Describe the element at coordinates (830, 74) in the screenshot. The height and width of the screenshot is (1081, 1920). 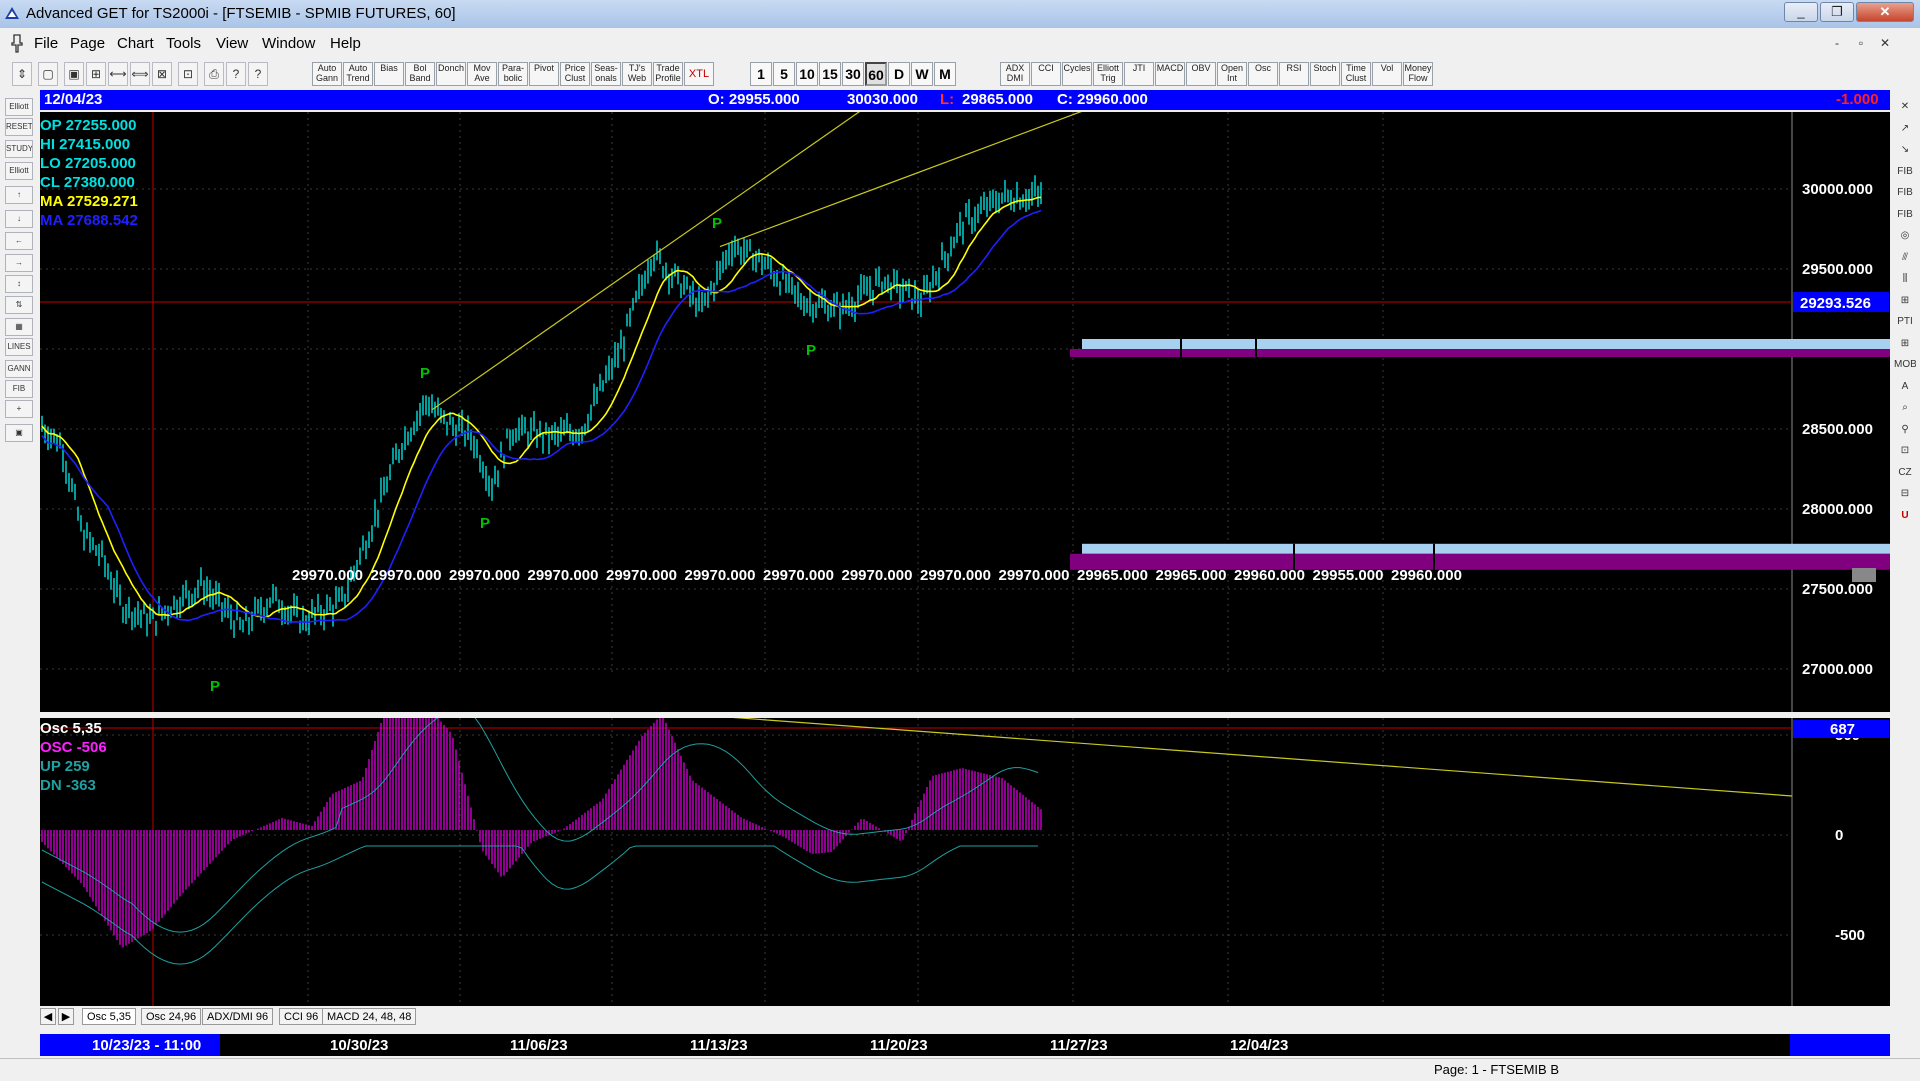
I see `timeframe-button-15: 15` at that location.